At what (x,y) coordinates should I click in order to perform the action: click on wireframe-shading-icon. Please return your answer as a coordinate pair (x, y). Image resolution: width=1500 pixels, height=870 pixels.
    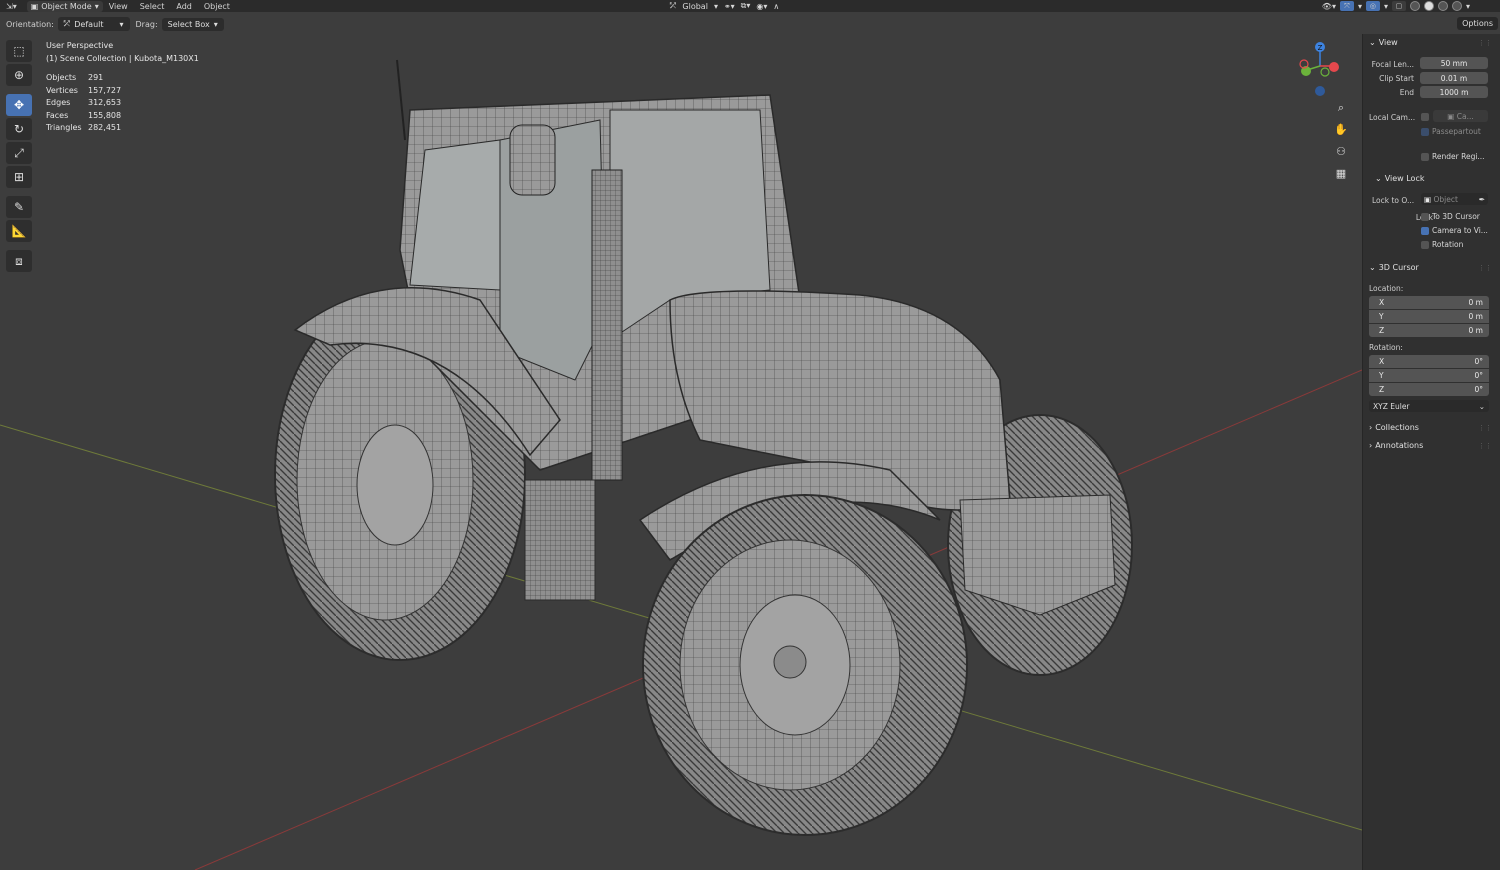
    Looking at the image, I should click on (1414, 6).